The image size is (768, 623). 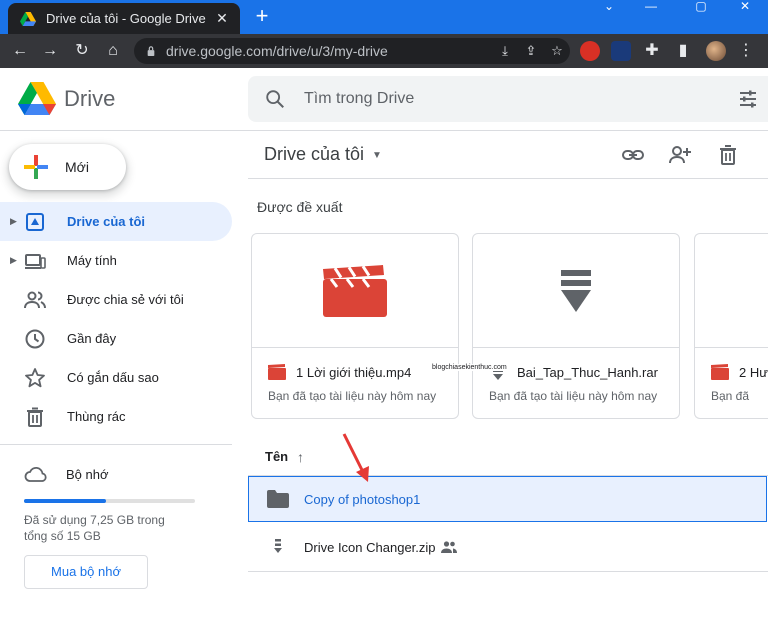 I want to click on sidebar-item-computers: ▶ Máy tính, so click(x=116, y=260).